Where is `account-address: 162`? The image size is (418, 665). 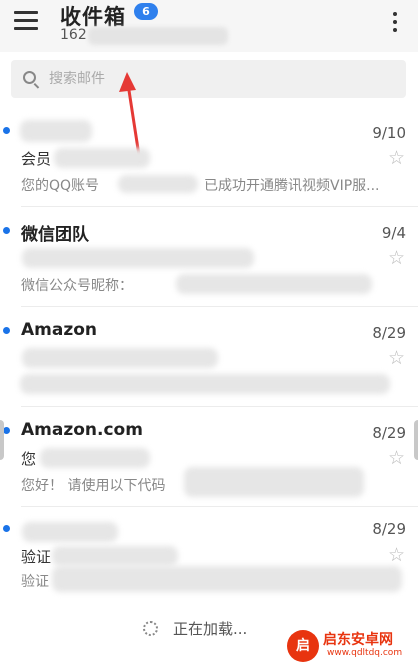
account-address: 162 is located at coordinates (73, 35).